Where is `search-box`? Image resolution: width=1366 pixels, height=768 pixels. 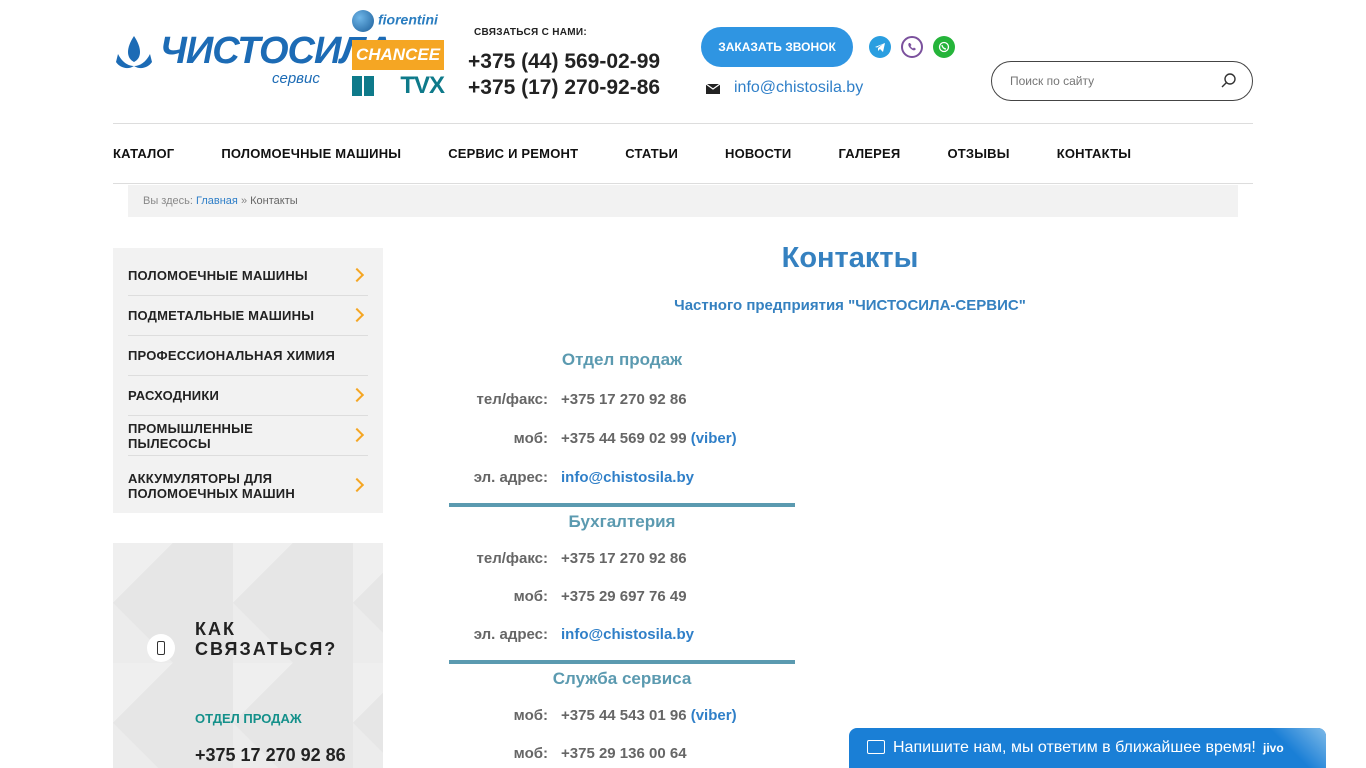
search-box is located at coordinates (1122, 81).